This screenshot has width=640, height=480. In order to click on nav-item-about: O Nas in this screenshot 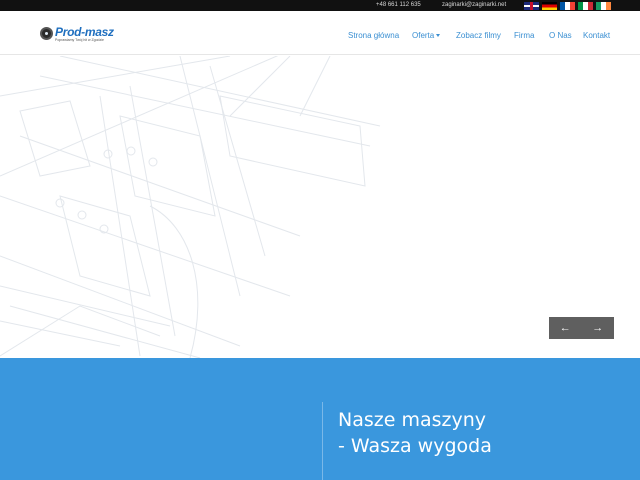, I will do `click(560, 35)`.